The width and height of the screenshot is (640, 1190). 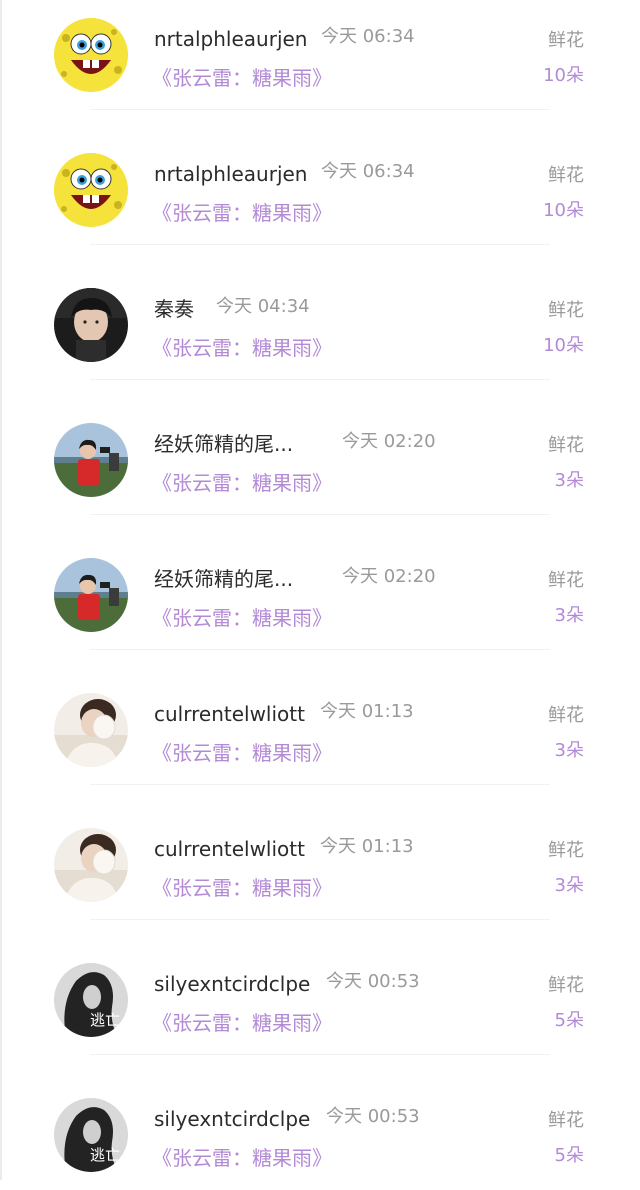 I want to click on list-item: 秦奏 今天 04:34 《张云雷：糖果雨》 鲜花 10朵, so click(x=320, y=312).